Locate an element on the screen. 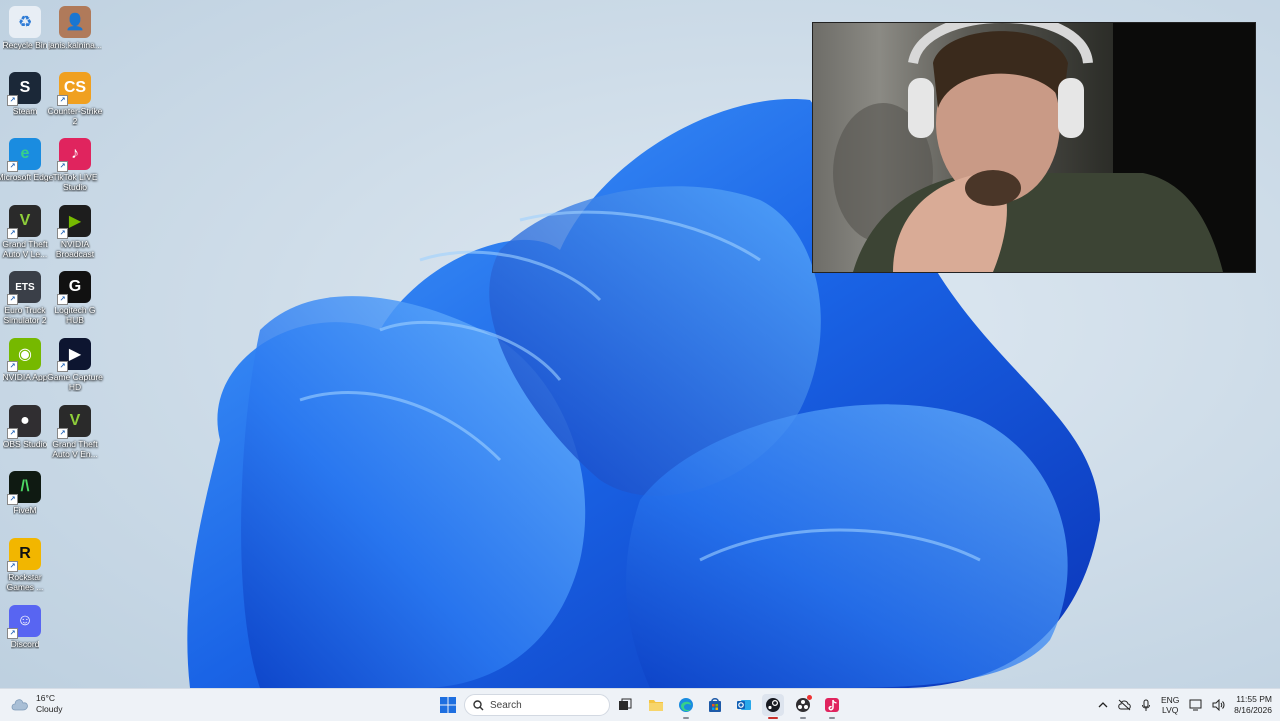  chevron-up-icon is located at coordinates (1103, 705).